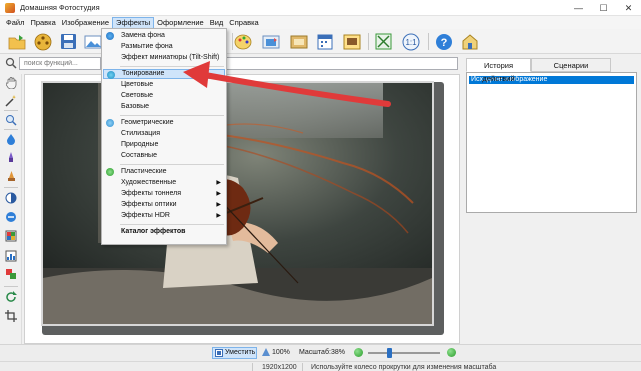 The image size is (641, 371). I want to click on history-list: Исходное изображение, so click(551, 142).